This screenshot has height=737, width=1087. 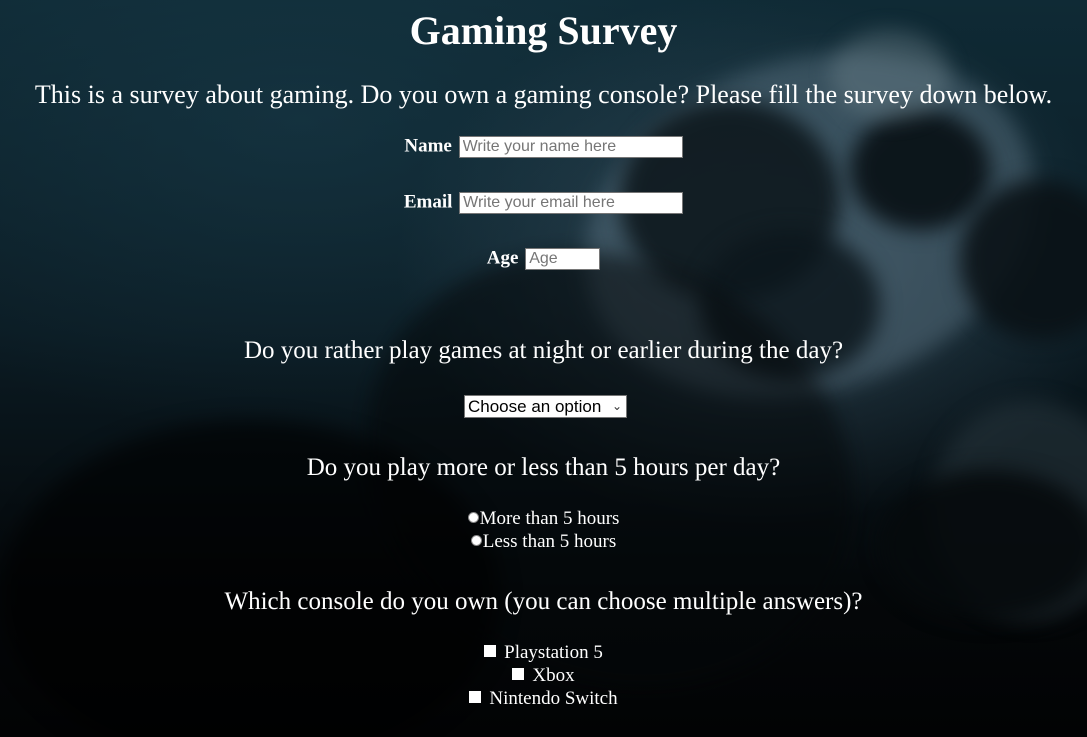 I want to click on radio-option: More than 5 hours, so click(x=543, y=519).